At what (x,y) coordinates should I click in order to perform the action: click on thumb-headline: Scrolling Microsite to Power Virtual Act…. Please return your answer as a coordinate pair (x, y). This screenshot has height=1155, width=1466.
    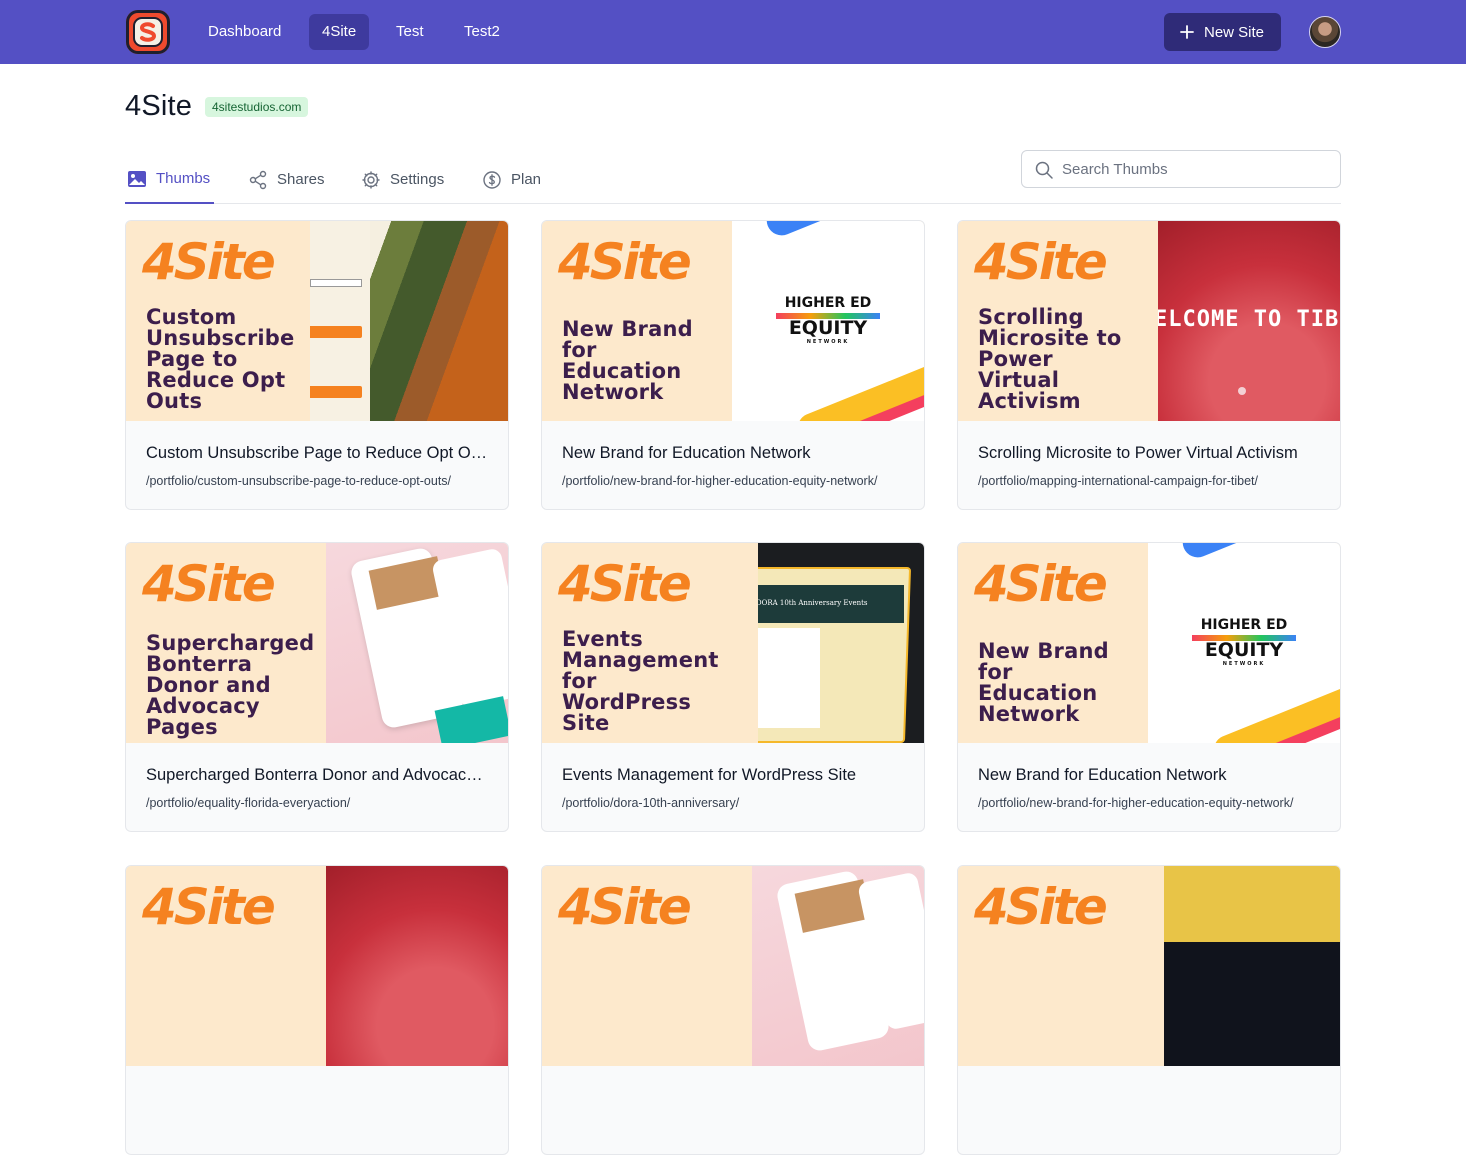
    Looking at the image, I should click on (1050, 359).